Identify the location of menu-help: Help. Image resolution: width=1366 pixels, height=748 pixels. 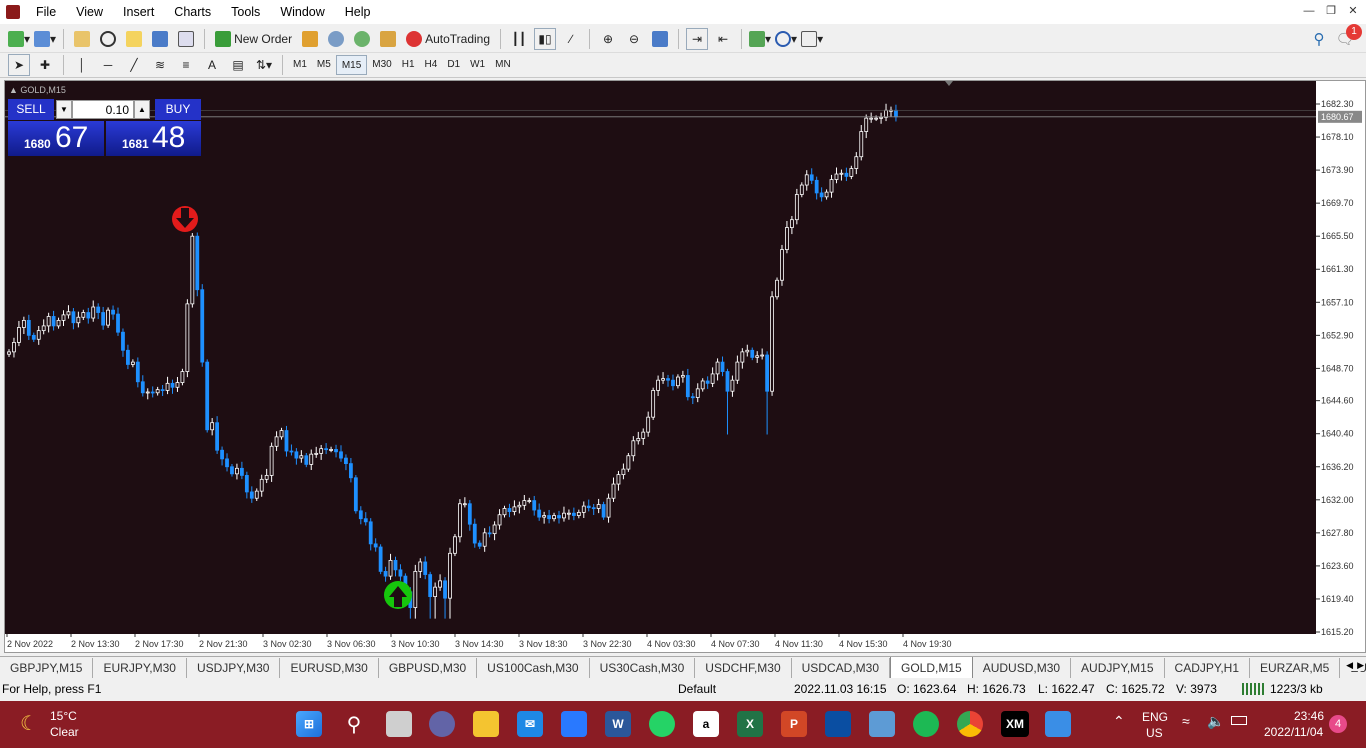
(358, 12).